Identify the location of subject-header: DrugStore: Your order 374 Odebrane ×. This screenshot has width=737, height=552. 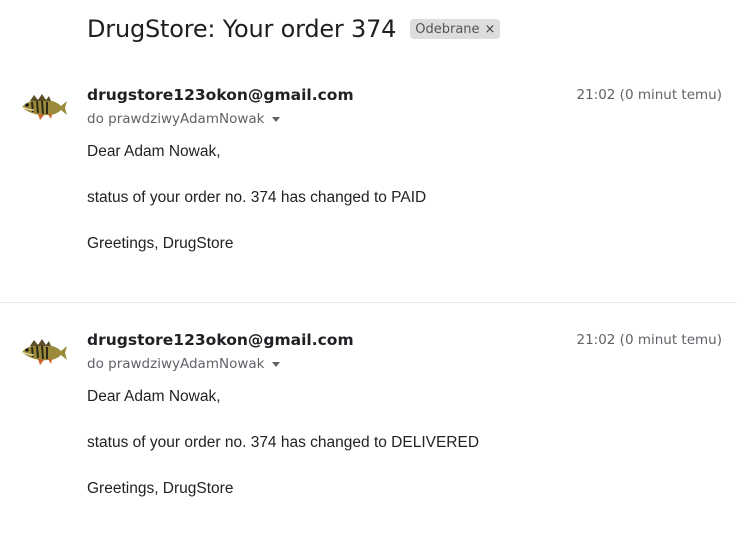
(294, 29).